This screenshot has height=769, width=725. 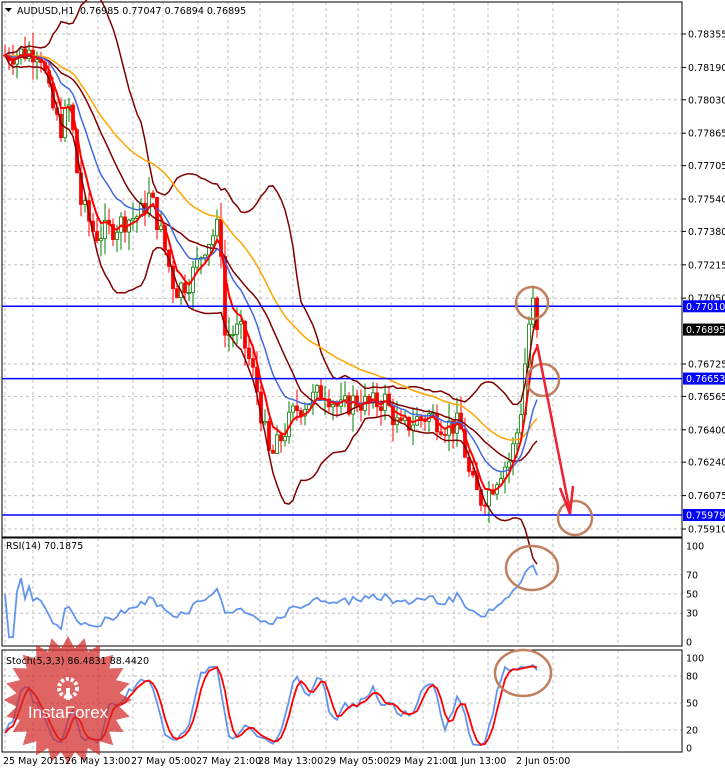 What do you see at coordinates (695, 659) in the screenshot?
I see `stoch-tick-label: 100` at bounding box center [695, 659].